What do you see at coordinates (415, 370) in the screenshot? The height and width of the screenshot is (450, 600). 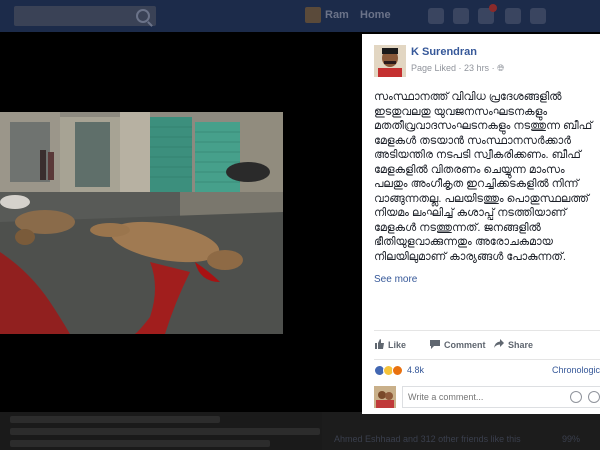 I see `reaction-count: 4.8k` at bounding box center [415, 370].